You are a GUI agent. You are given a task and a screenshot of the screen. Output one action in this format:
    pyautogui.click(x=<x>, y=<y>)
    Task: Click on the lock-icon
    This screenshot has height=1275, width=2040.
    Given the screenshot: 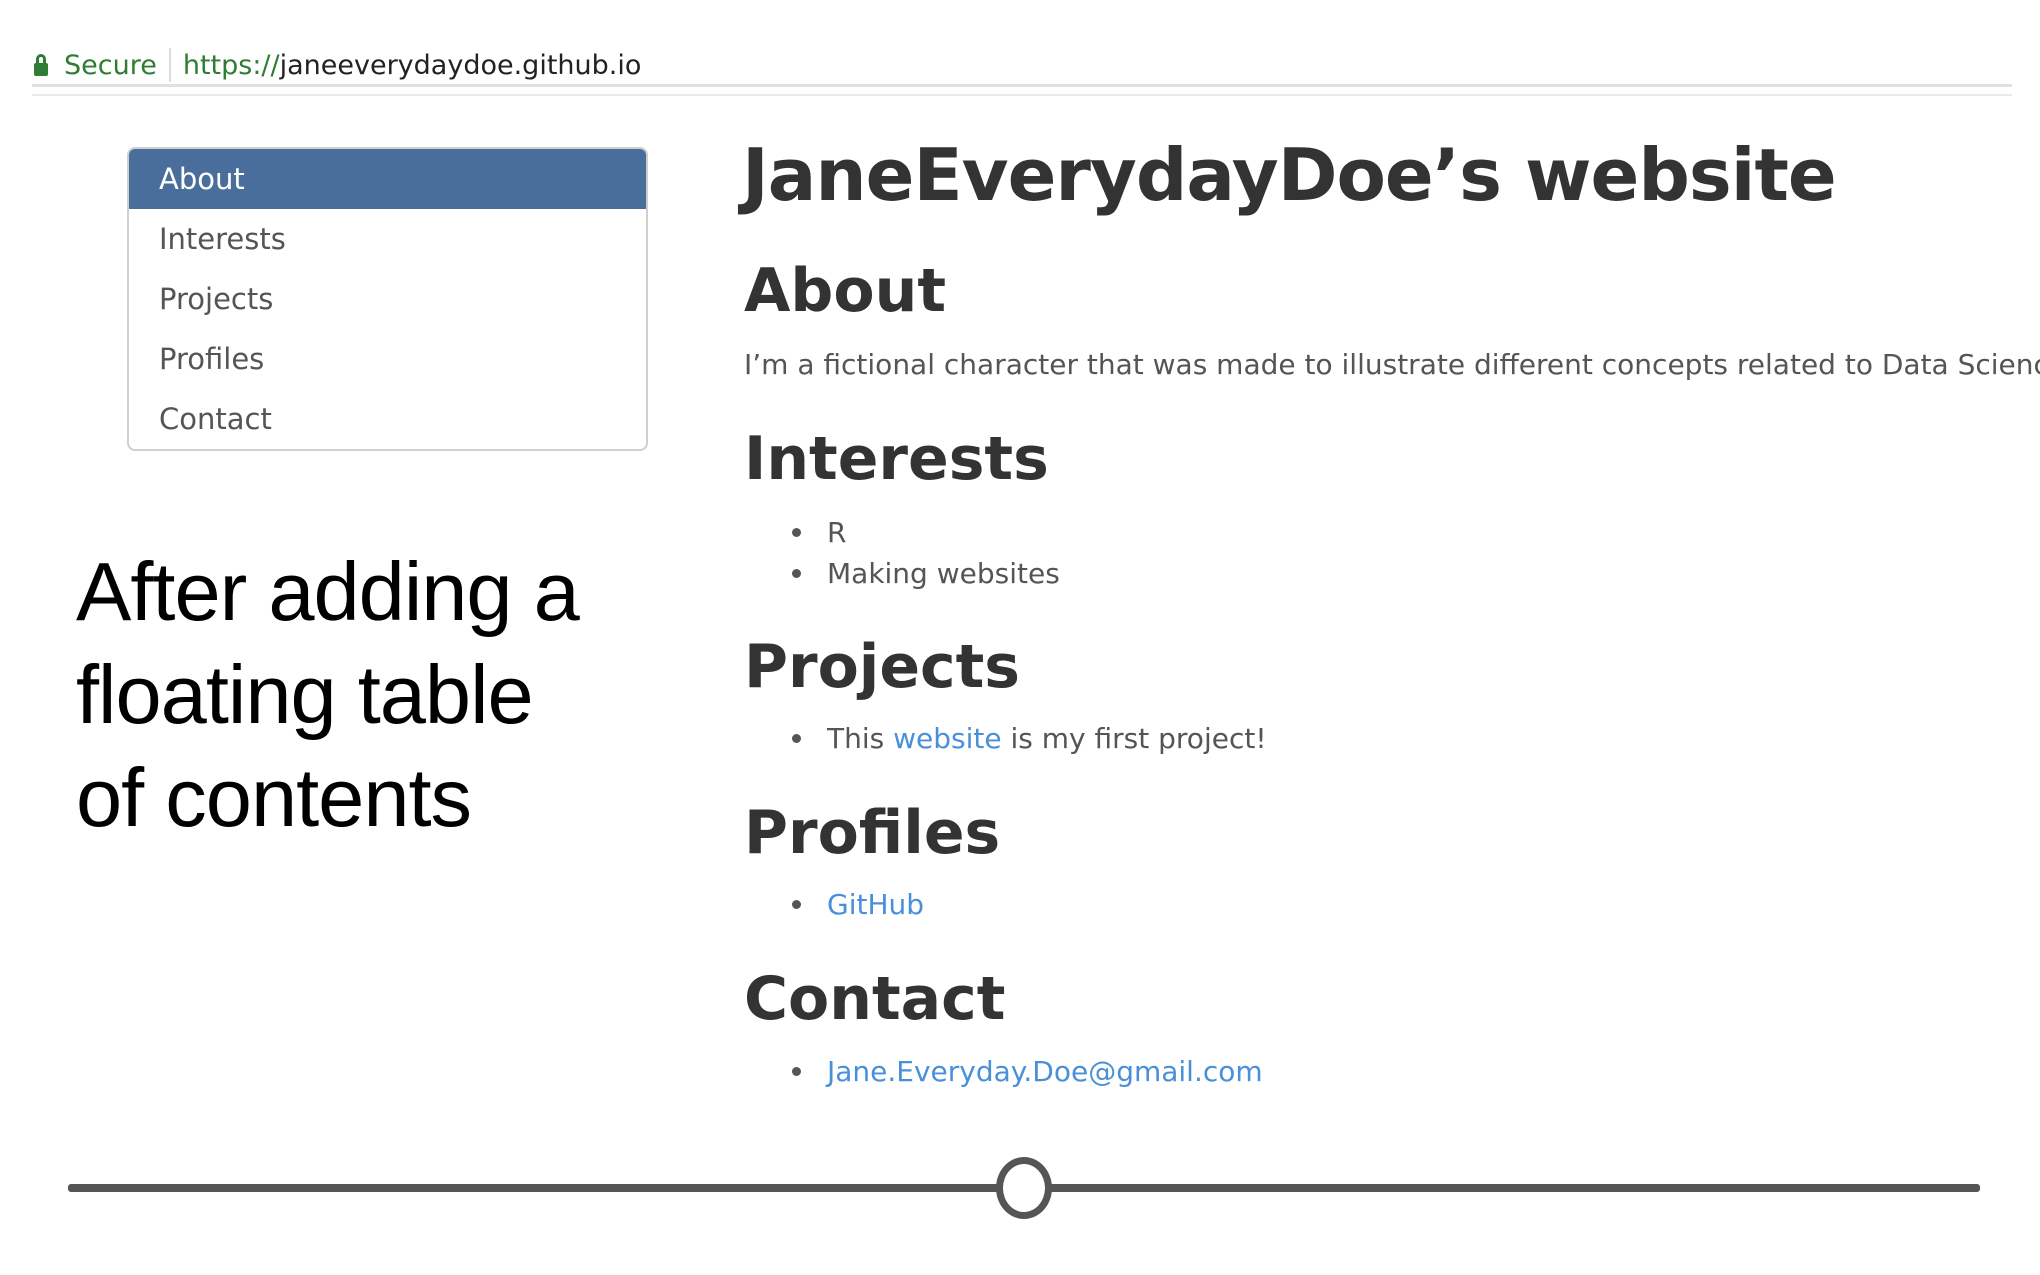 What is the action you would take?
    pyautogui.click(x=41, y=65)
    